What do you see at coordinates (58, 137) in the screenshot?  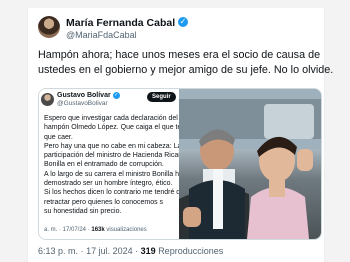 I see `quoted-text-line: que caer.` at bounding box center [58, 137].